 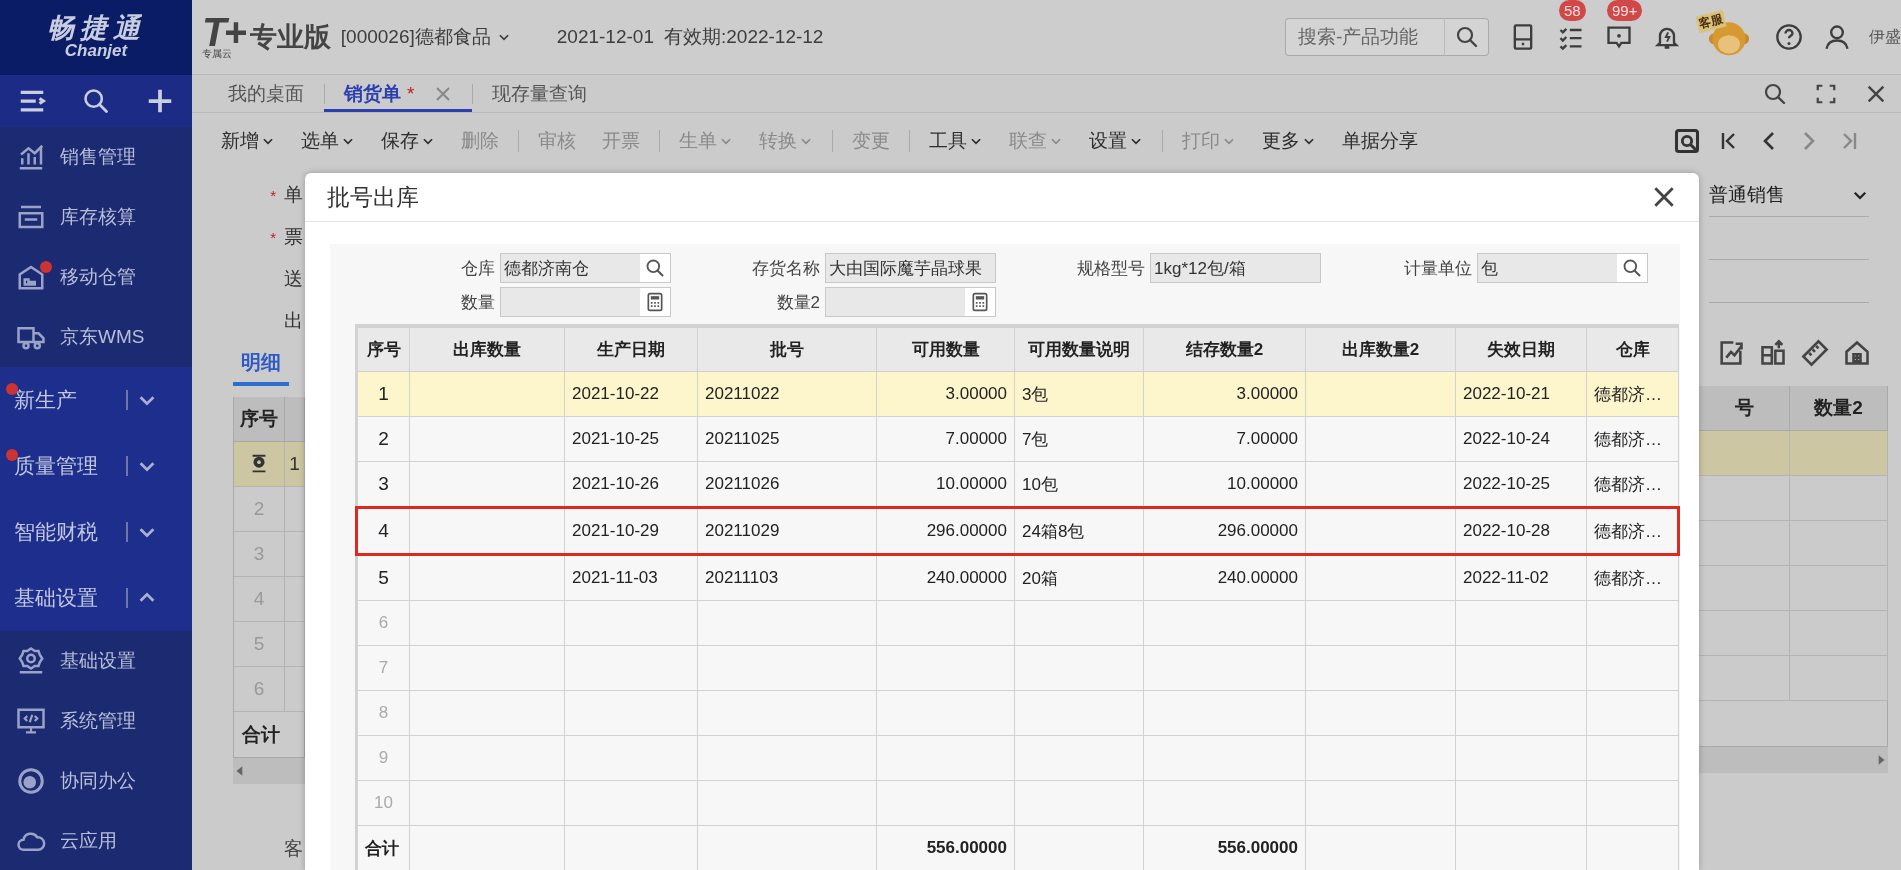 I want to click on input-field: 1kg*12包/箱, so click(x=1235, y=268).